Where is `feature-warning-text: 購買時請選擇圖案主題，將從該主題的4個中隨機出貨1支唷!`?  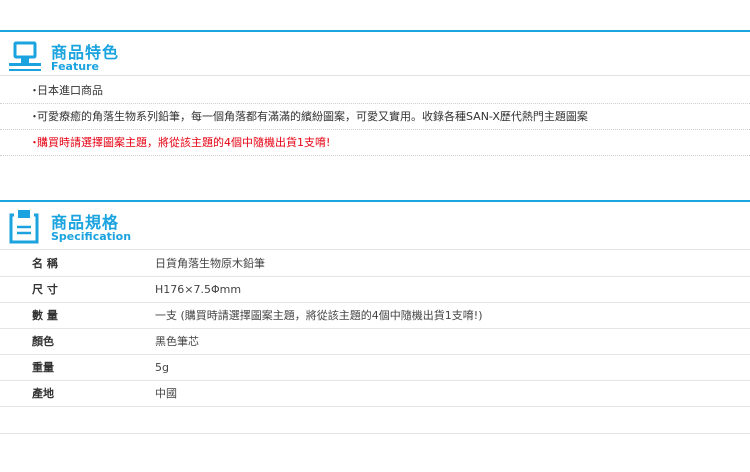
feature-warning-text: 購買時請選擇圖案主題，將從該主題的4個中隨機出貨1支唷! is located at coordinates (184, 142).